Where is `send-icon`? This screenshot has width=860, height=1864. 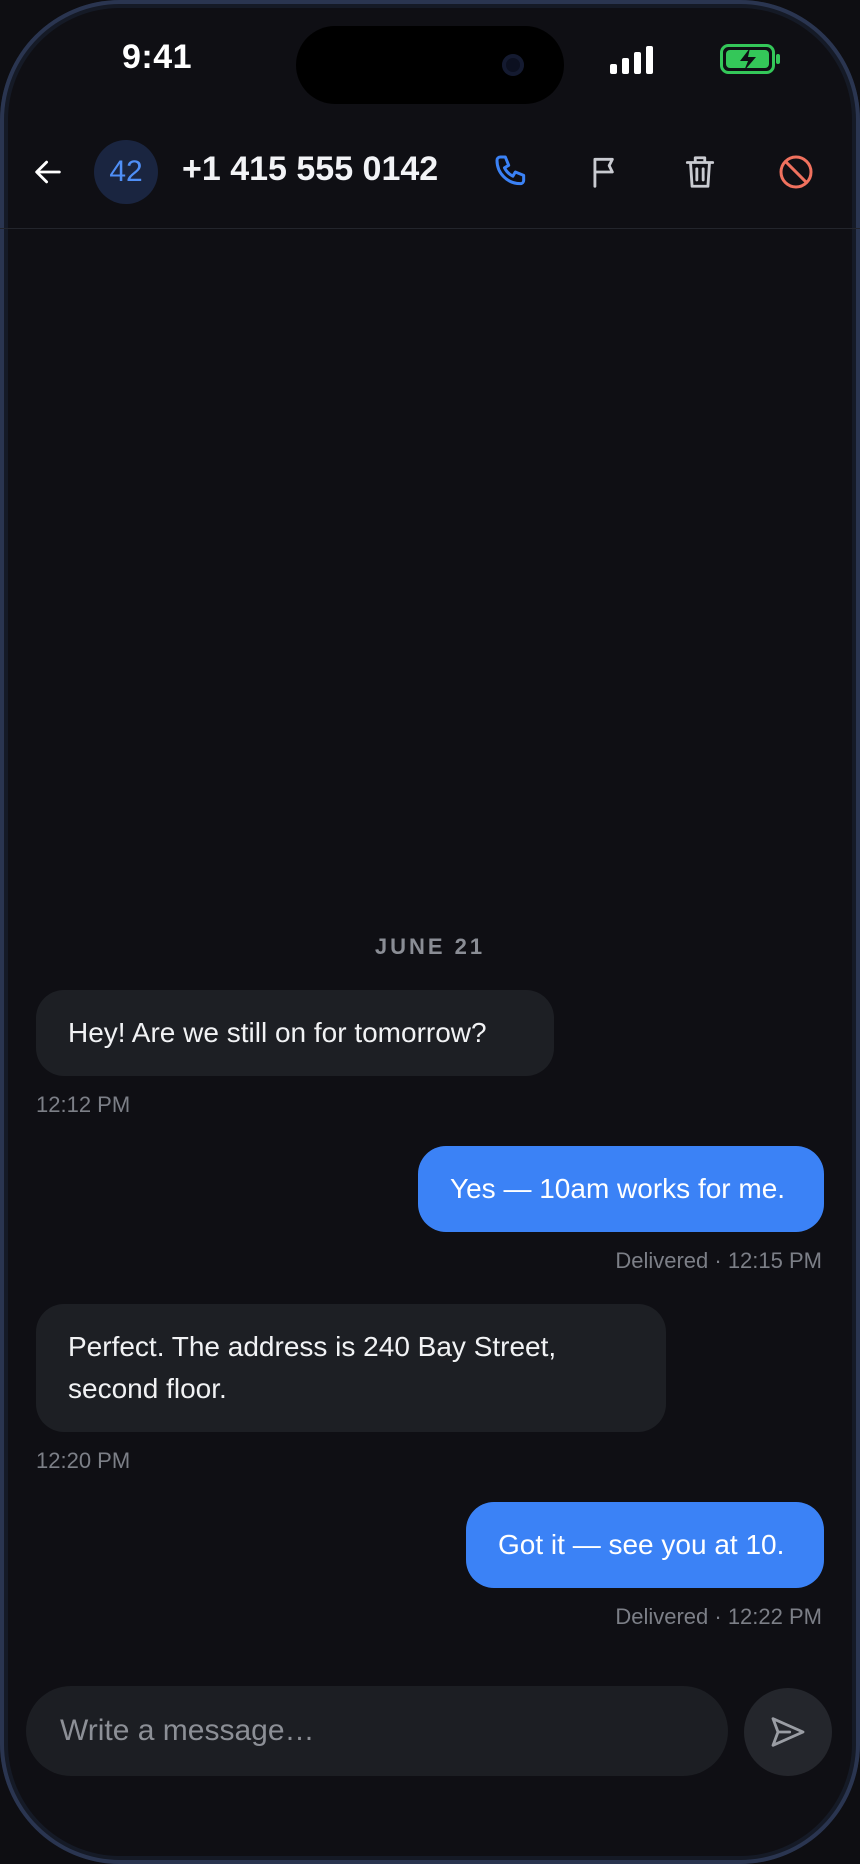
send-icon is located at coordinates (788, 1732).